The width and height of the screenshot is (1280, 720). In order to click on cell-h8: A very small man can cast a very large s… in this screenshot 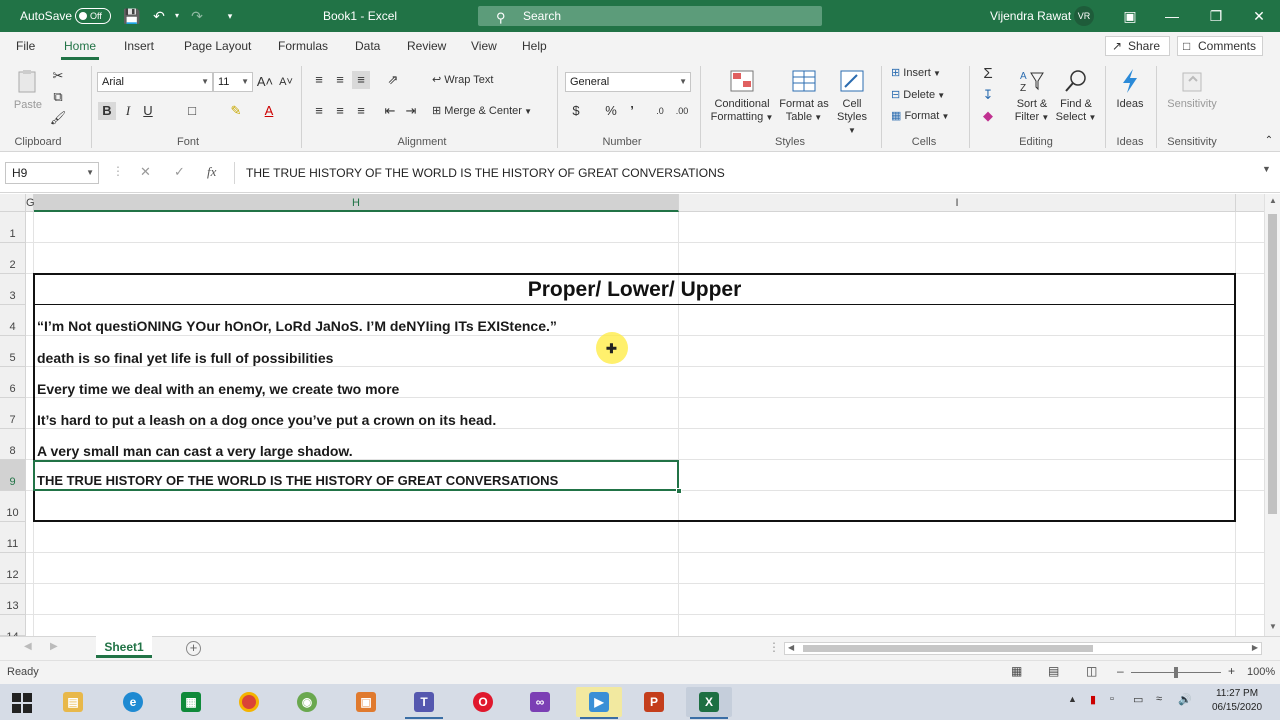, I will do `click(195, 451)`.